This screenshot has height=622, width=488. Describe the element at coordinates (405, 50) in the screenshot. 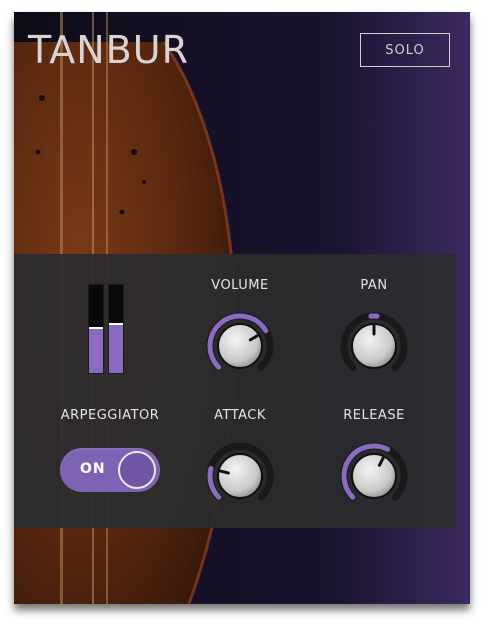

I see `solo-button: SOLO` at that location.